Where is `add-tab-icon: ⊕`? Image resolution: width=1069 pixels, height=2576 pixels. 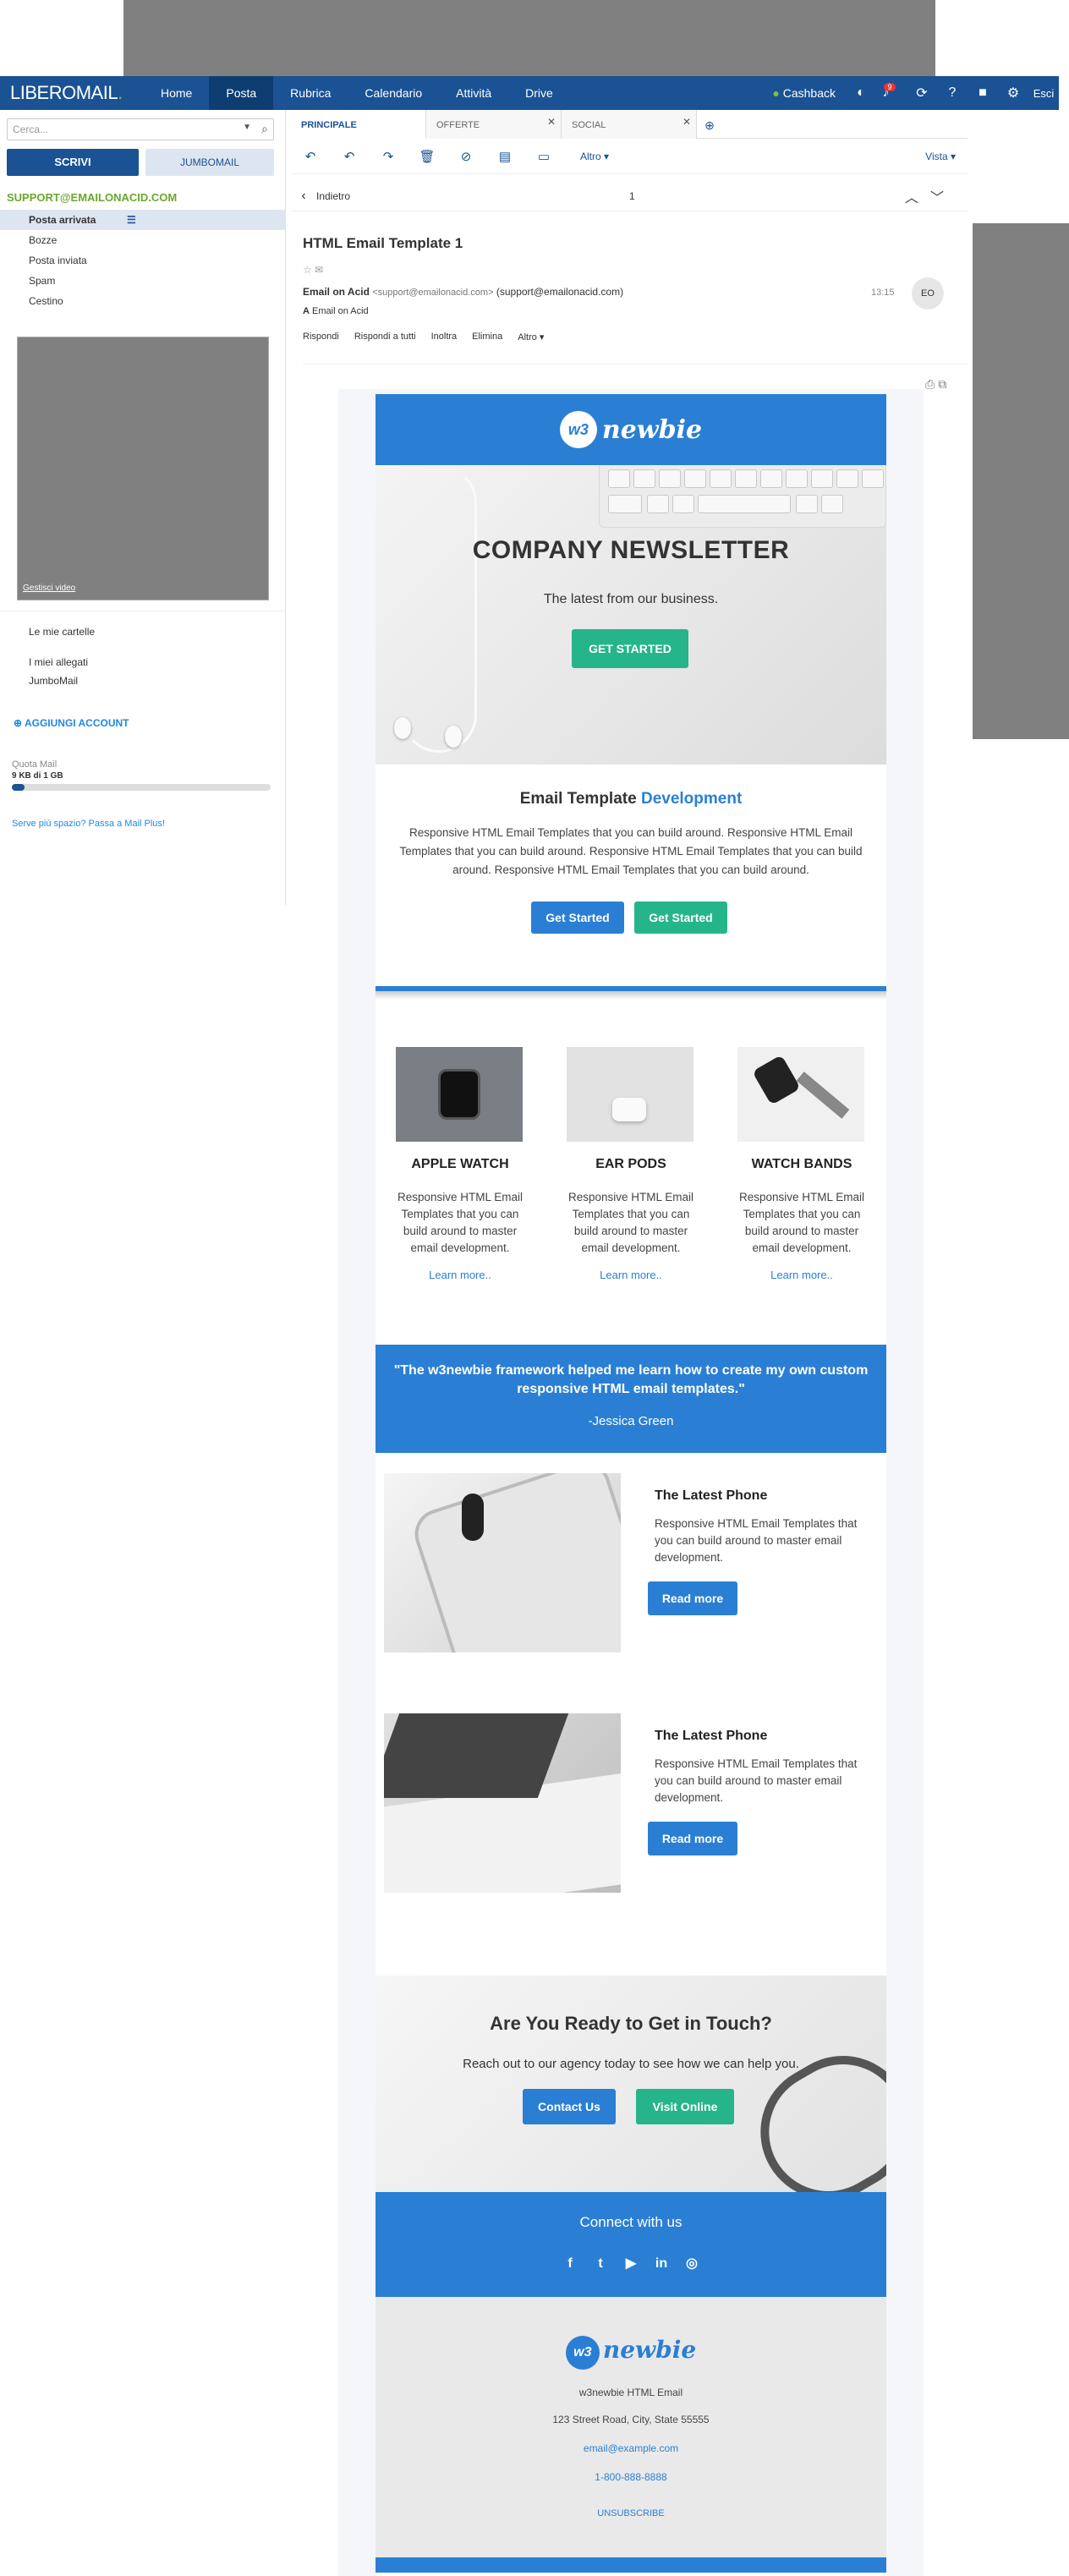 add-tab-icon: ⊕ is located at coordinates (709, 124).